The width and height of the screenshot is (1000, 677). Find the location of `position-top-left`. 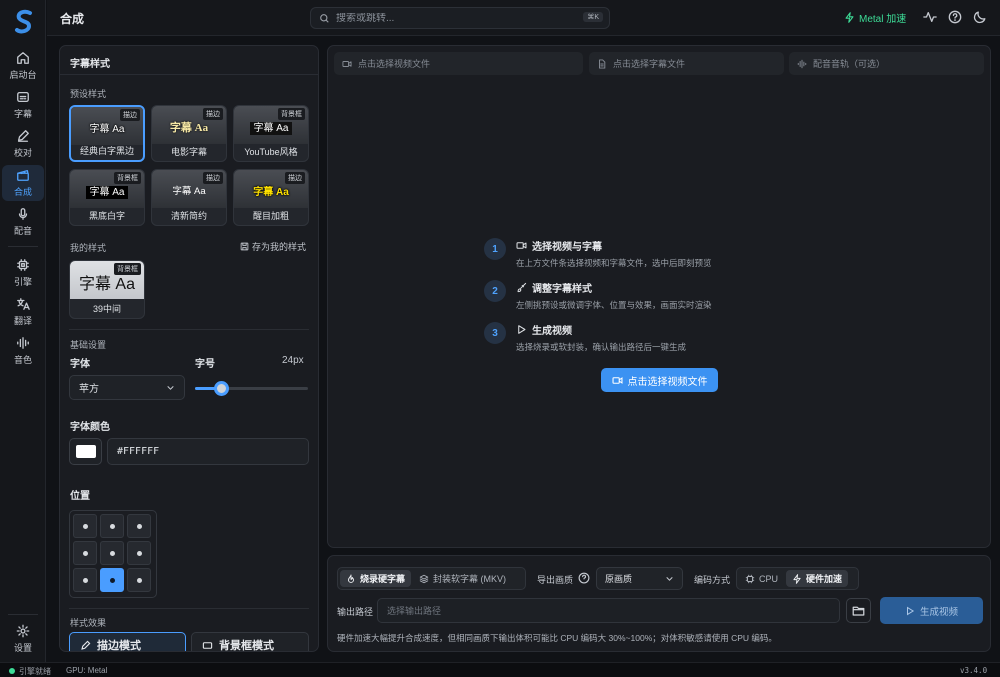

position-top-left is located at coordinates (85, 526).